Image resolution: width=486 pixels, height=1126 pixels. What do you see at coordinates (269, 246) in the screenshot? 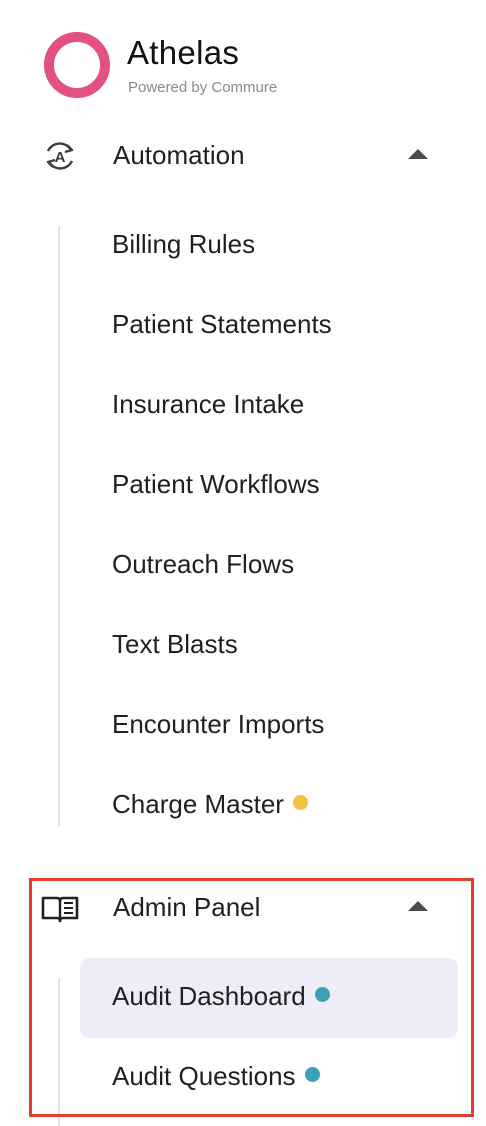
I see `nav-item-billing-rules: Billing Rules` at bounding box center [269, 246].